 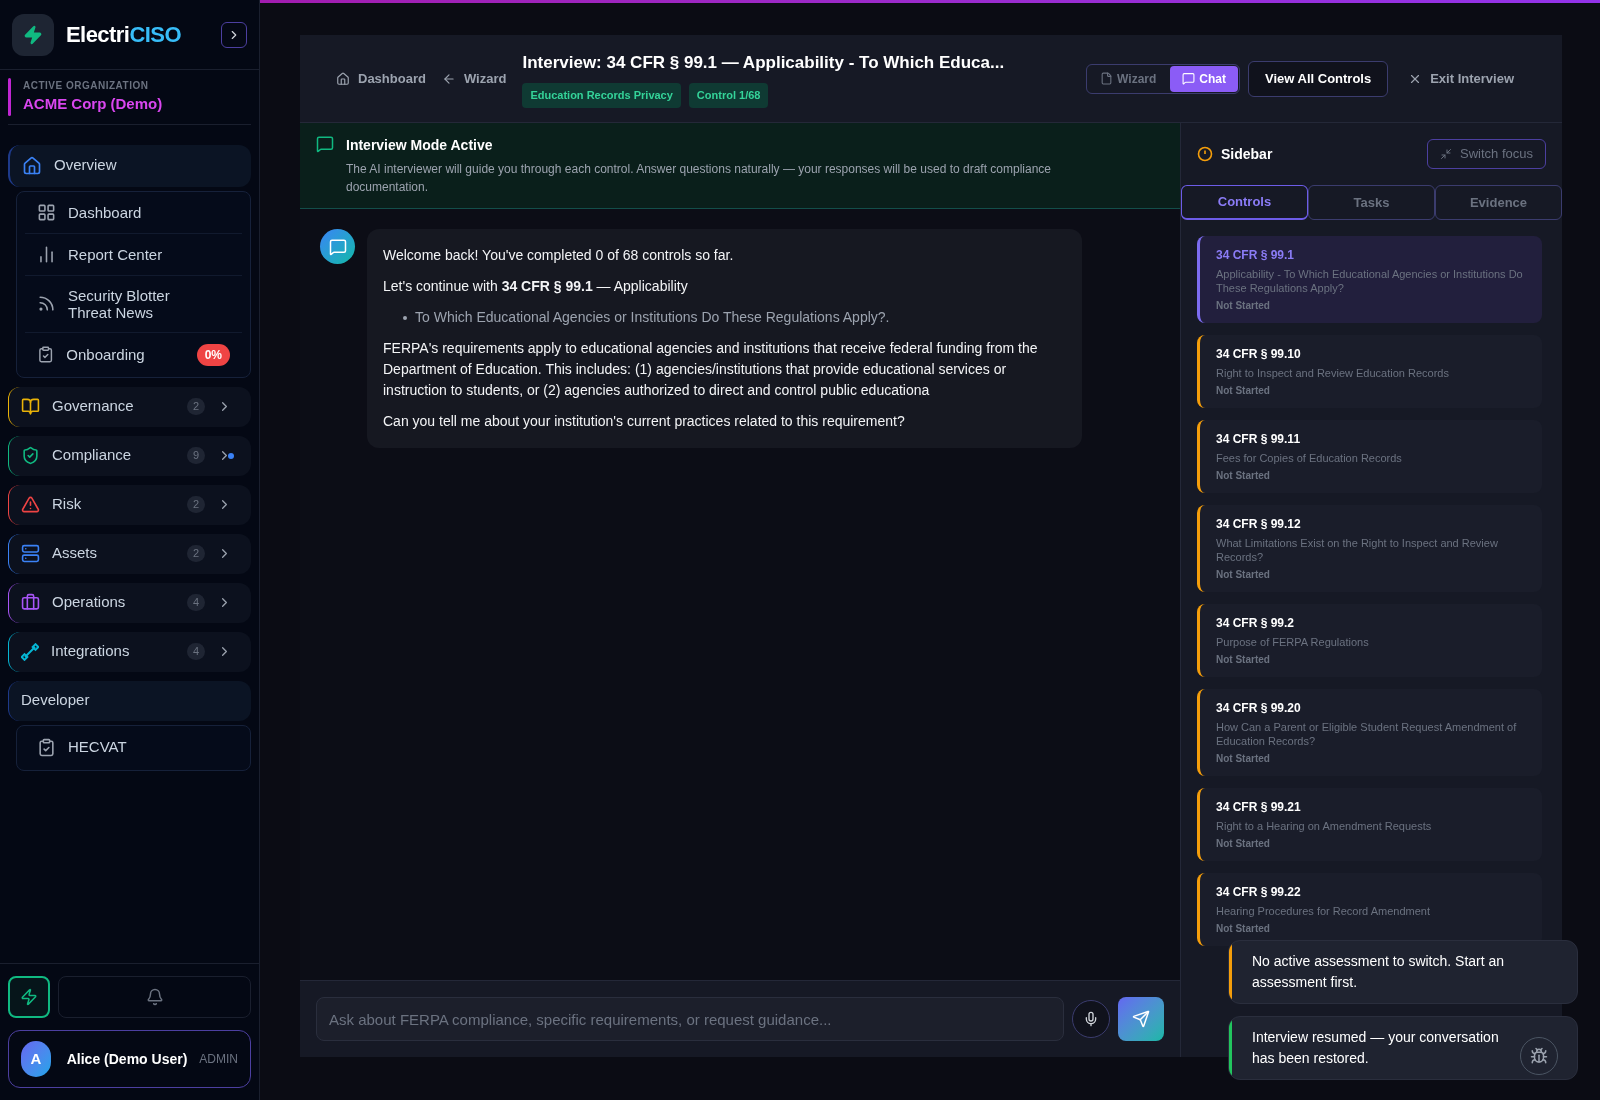 I want to click on control-code: 34 CFR § 99.20, so click(x=1259, y=708).